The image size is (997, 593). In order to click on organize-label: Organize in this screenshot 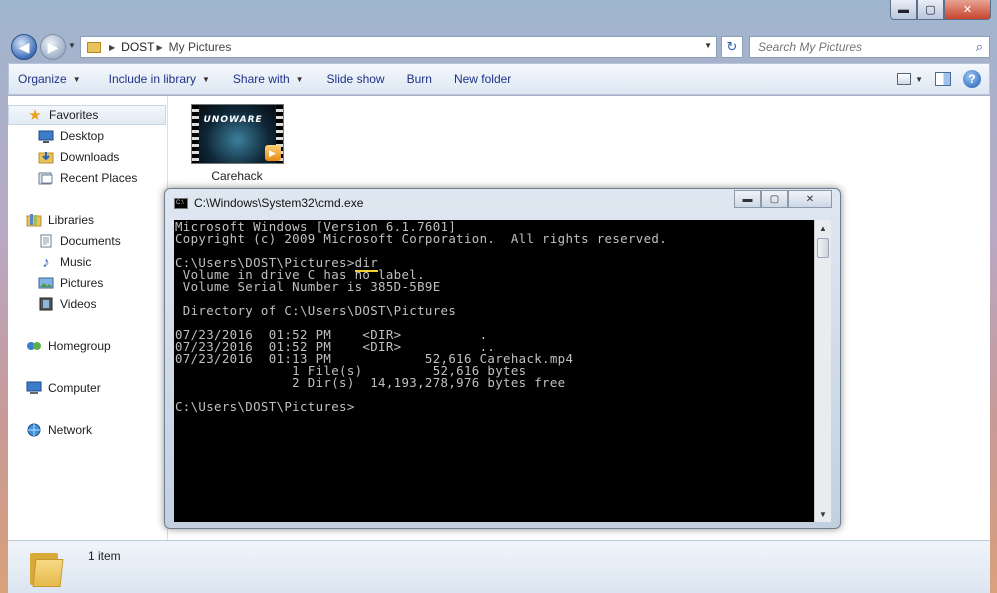, I will do `click(42, 79)`.